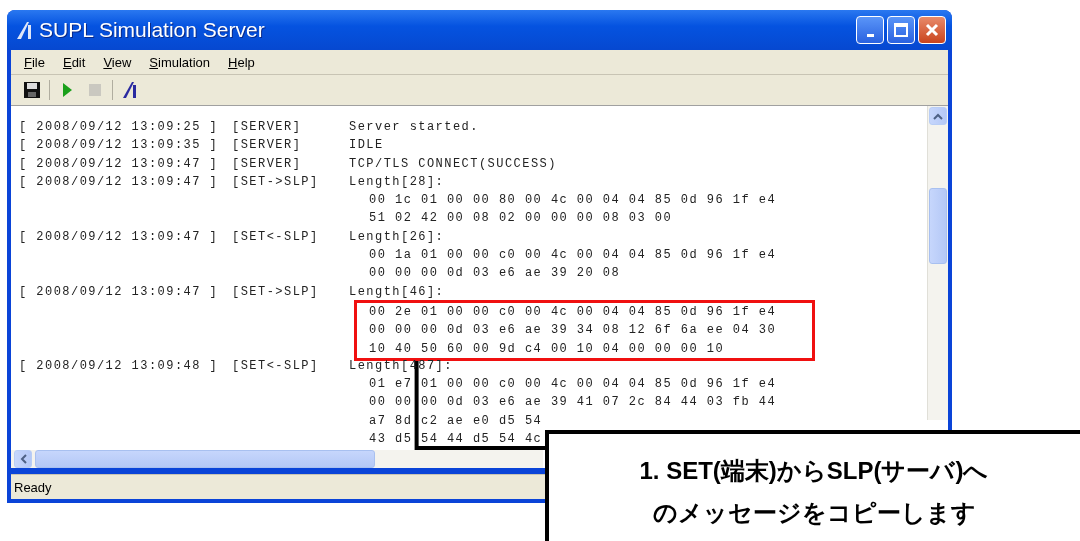  Describe the element at coordinates (573, 201) in the screenshot. I see `hex-data: 00 1c 01 00 00 80 00 4c 00 04 04 85 0d 96 1f e4` at that location.